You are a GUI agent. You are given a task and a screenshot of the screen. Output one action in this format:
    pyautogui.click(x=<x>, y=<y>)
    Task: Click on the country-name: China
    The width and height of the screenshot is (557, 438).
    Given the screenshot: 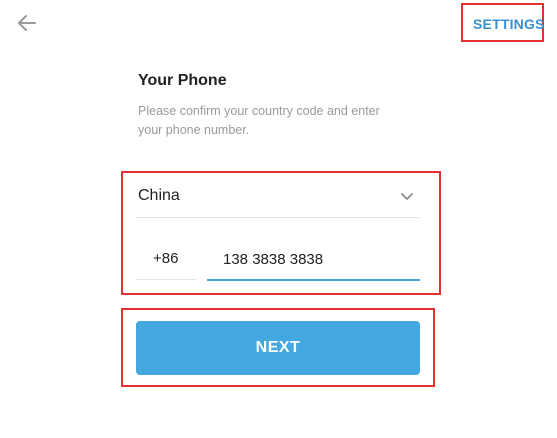 What is the action you would take?
    pyautogui.click(x=159, y=195)
    